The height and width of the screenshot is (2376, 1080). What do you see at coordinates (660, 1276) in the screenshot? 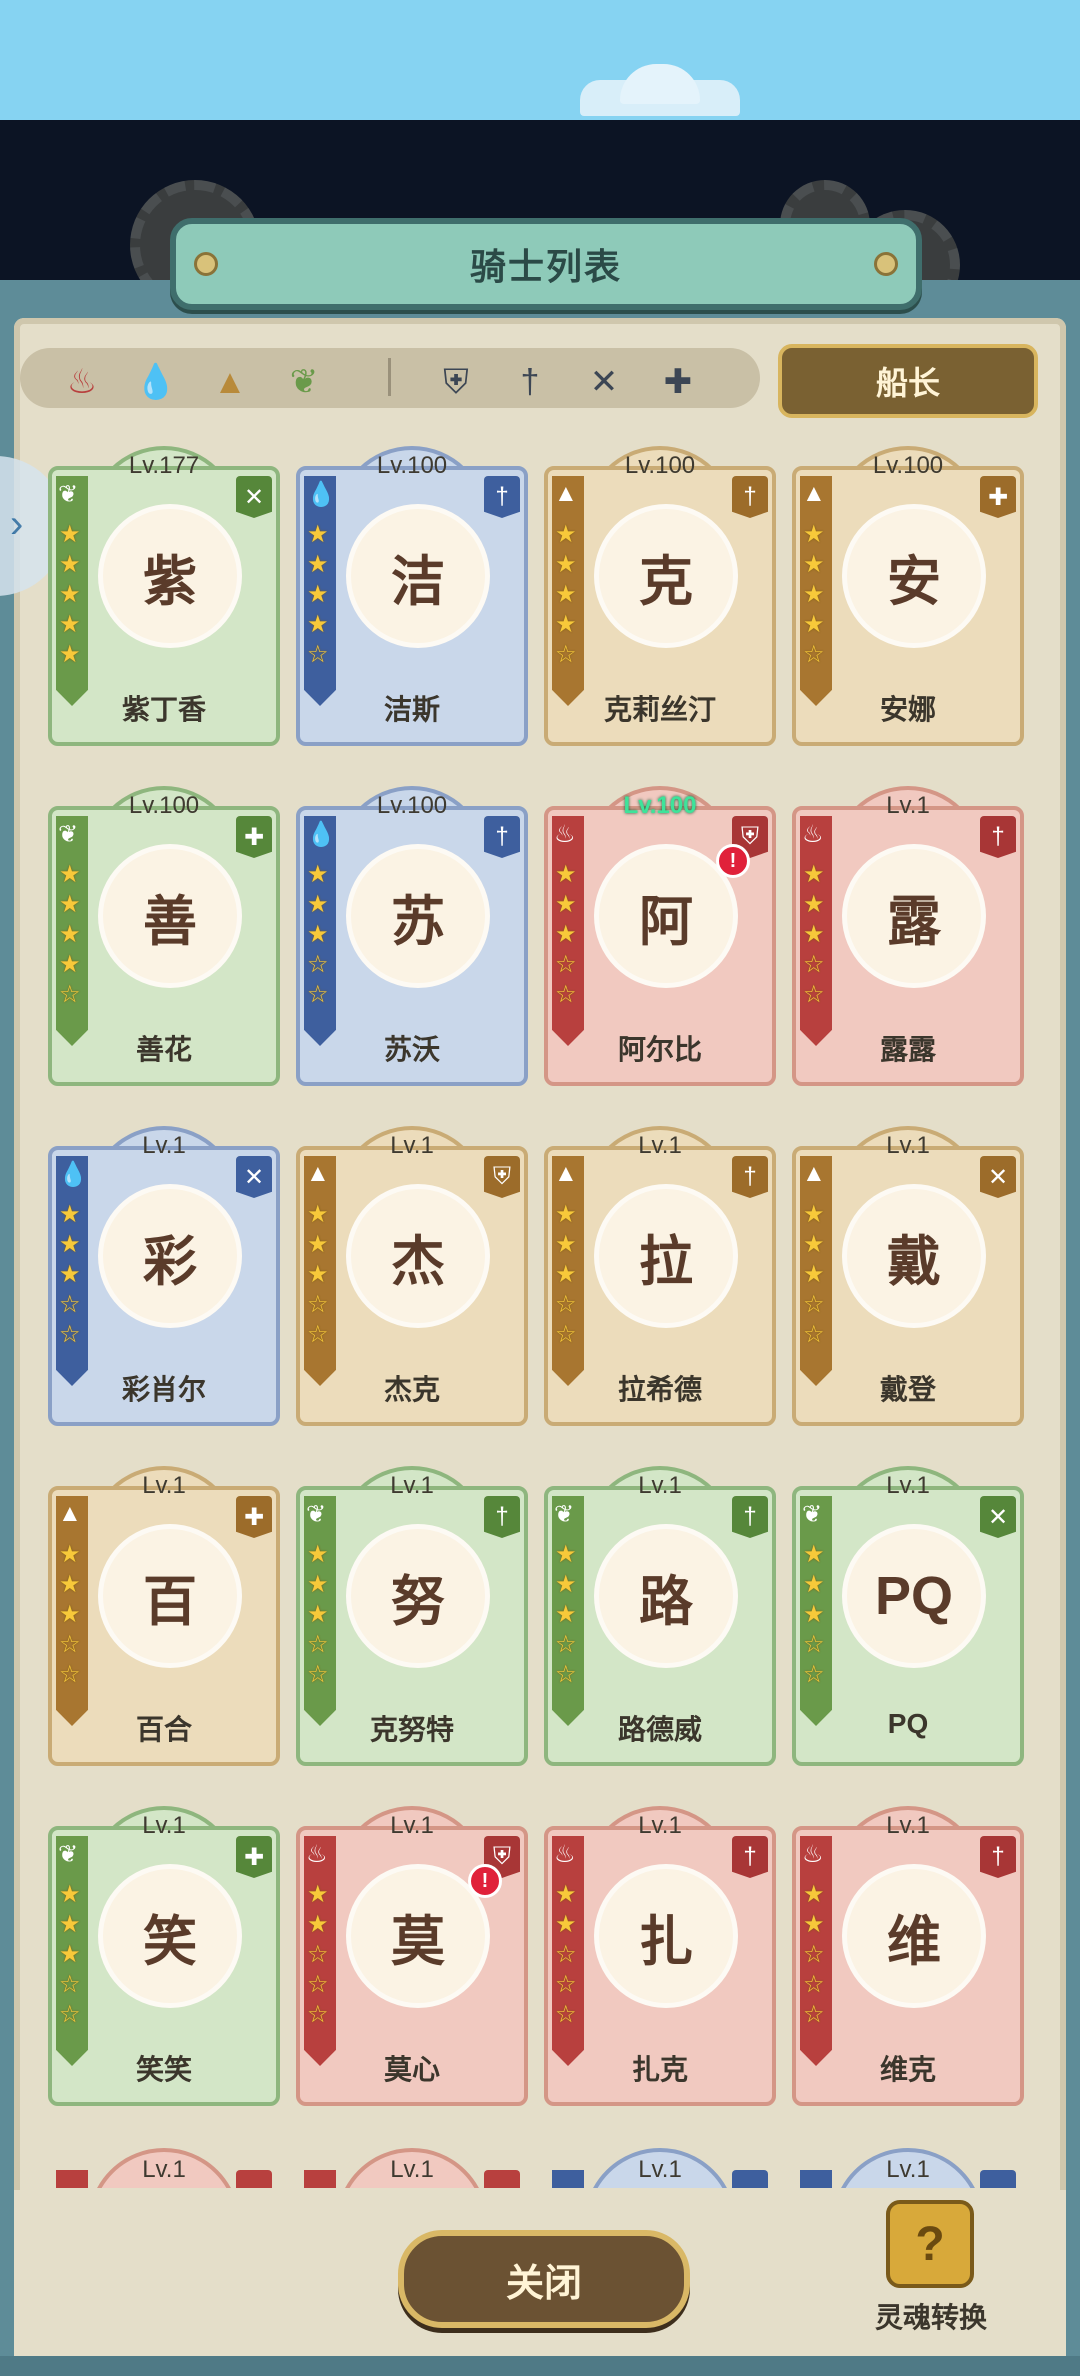
I see `knight-card: ▲ ★ ★ ★ ☆ ☆ † Lv.1 拉拉希德` at bounding box center [660, 1276].